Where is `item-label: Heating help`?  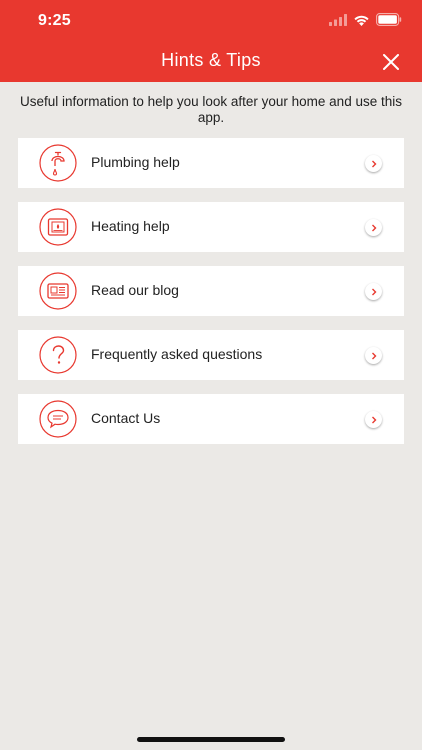 item-label: Heating help is located at coordinates (130, 226).